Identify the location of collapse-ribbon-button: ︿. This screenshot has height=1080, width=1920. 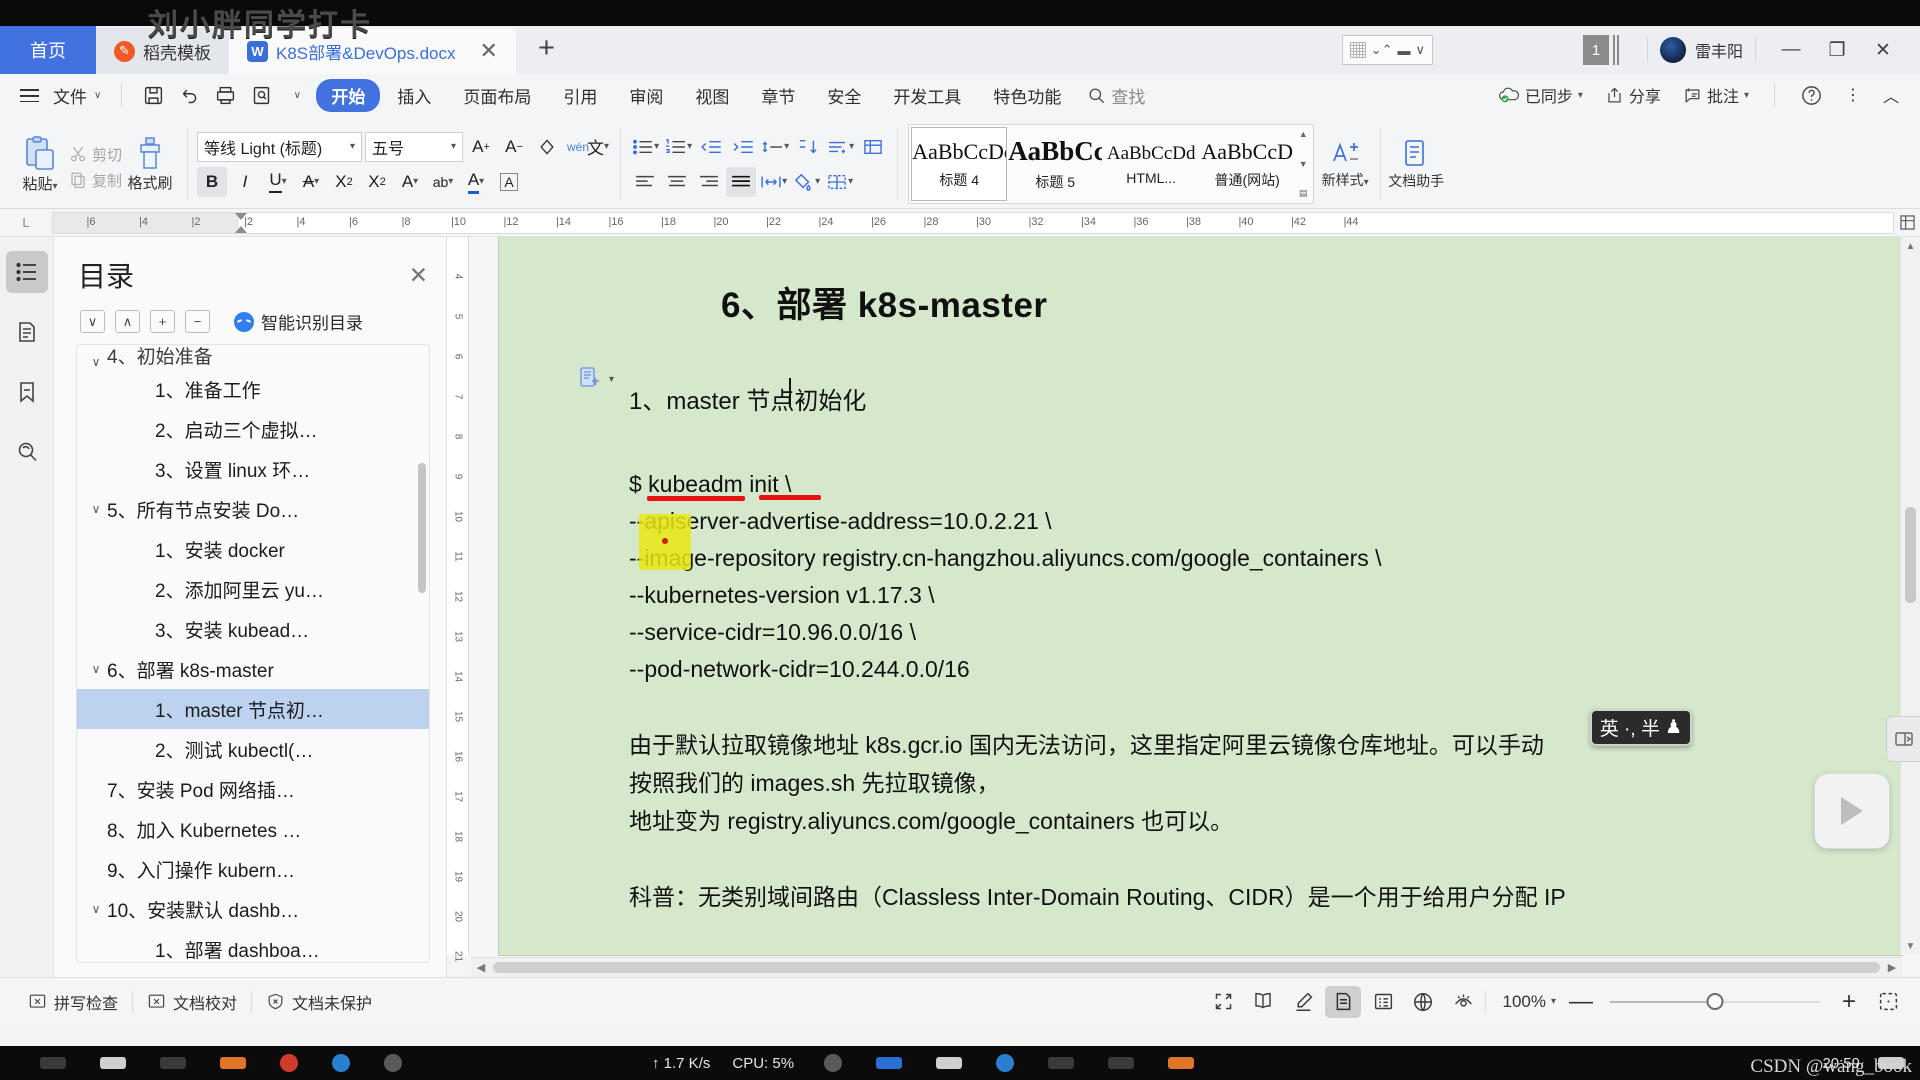
(1891, 95).